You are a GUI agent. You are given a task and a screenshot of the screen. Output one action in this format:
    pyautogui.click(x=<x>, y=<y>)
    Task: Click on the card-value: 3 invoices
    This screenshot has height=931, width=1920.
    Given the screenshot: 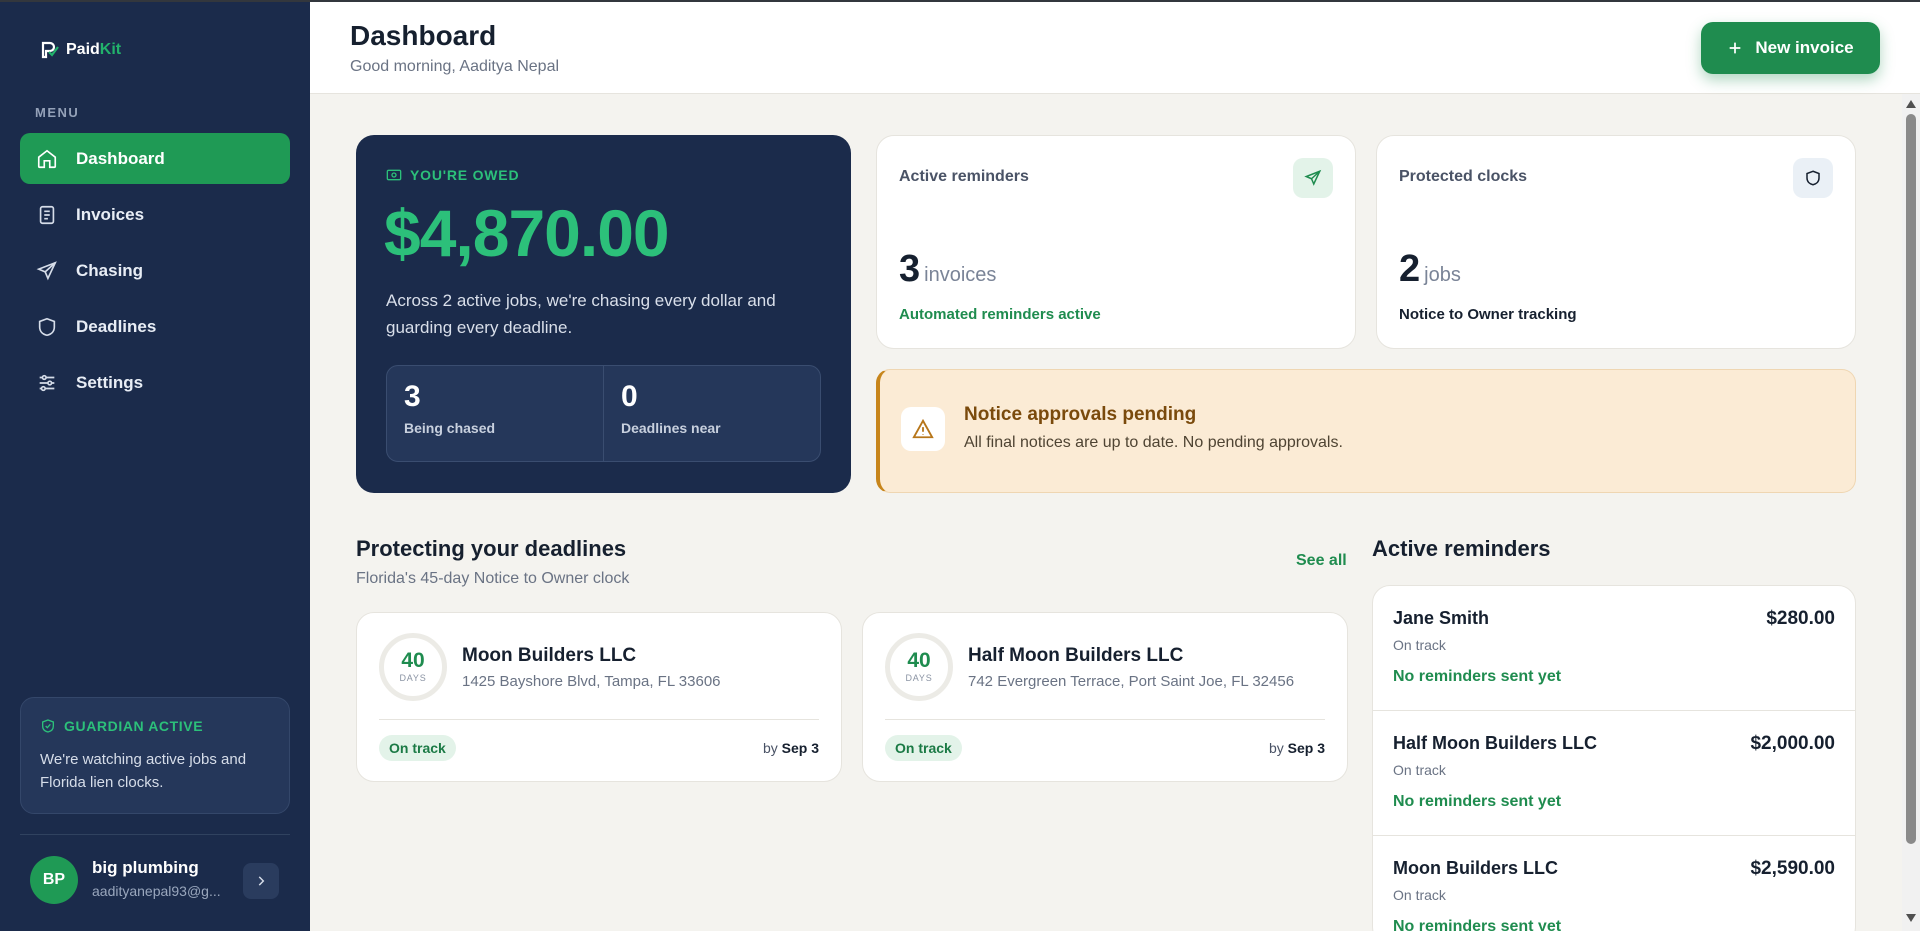 What is the action you would take?
    pyautogui.click(x=947, y=269)
    